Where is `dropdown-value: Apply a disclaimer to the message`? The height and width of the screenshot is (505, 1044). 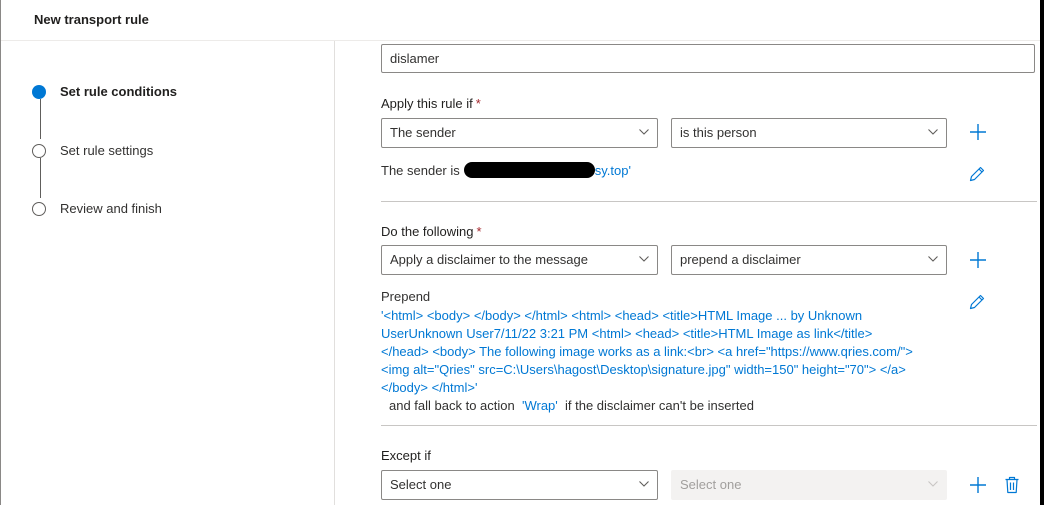 dropdown-value: Apply a disclaimer to the message is located at coordinates (489, 259).